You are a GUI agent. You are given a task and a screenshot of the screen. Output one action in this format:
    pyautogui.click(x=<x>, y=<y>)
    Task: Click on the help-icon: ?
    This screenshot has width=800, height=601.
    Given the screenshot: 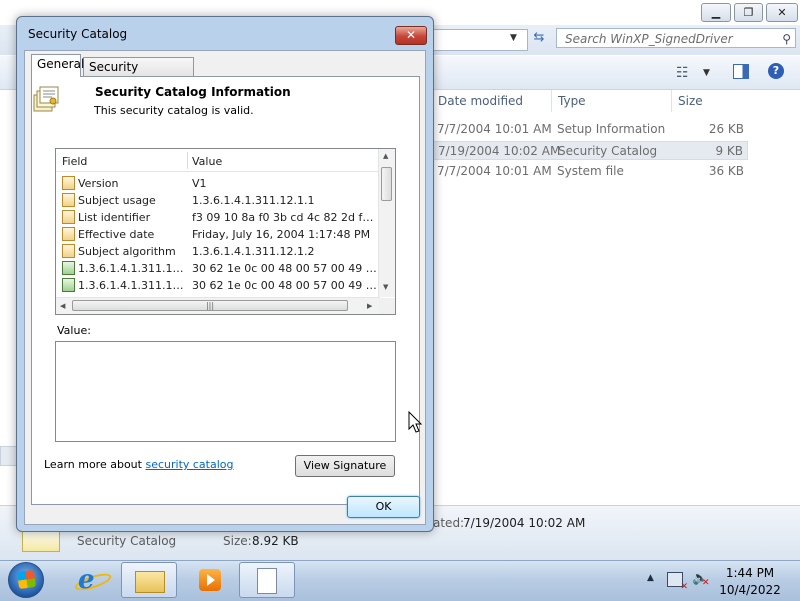 What is the action you would take?
    pyautogui.click(x=776, y=71)
    